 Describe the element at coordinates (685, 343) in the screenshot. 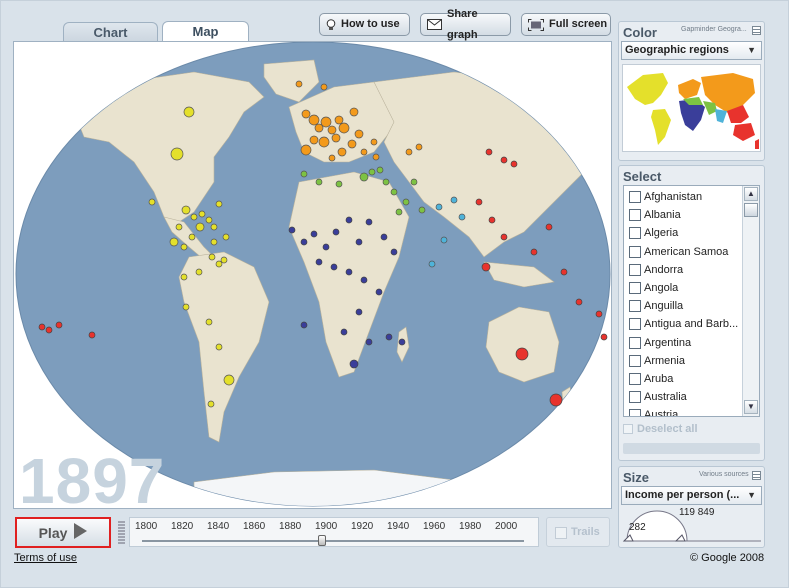

I see `list-item: Argentina` at that location.